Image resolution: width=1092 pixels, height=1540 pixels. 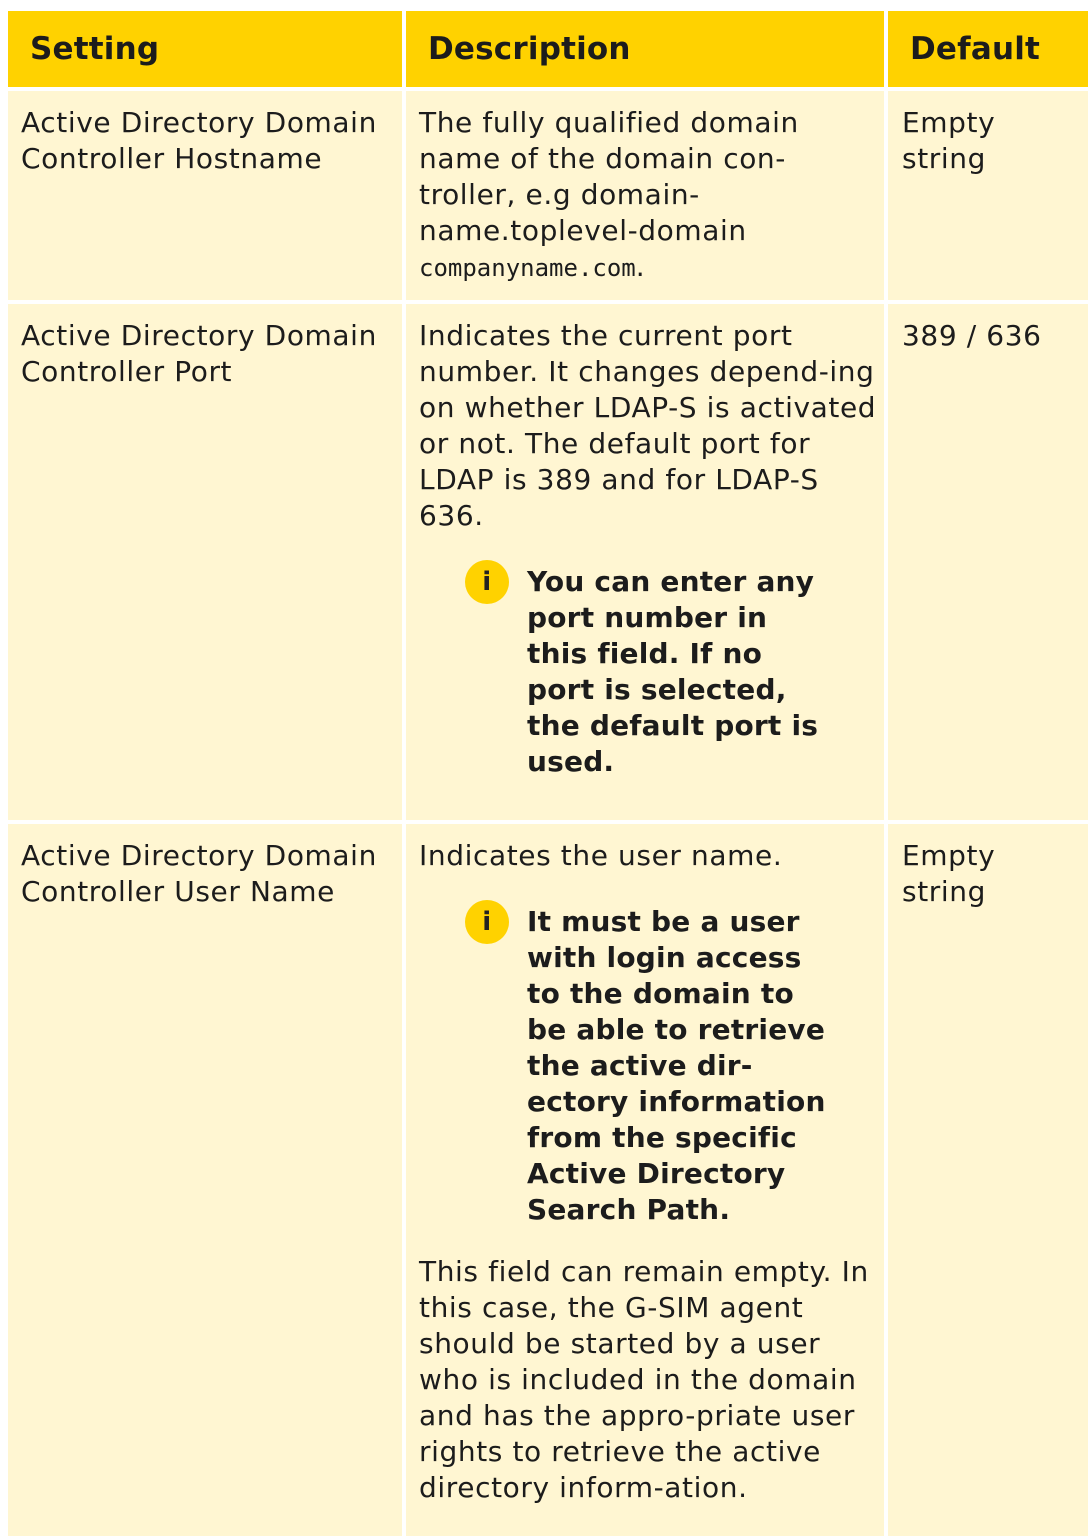 I want to click on column-header-description: Description, so click(x=645, y=49).